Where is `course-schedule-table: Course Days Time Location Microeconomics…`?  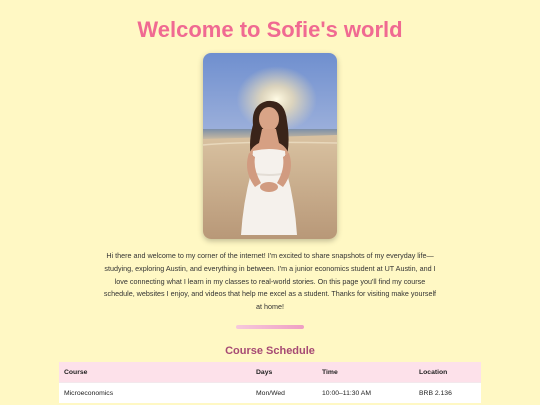
course-schedule-table: Course Days Time Location Microeconomics… is located at coordinates (270, 382).